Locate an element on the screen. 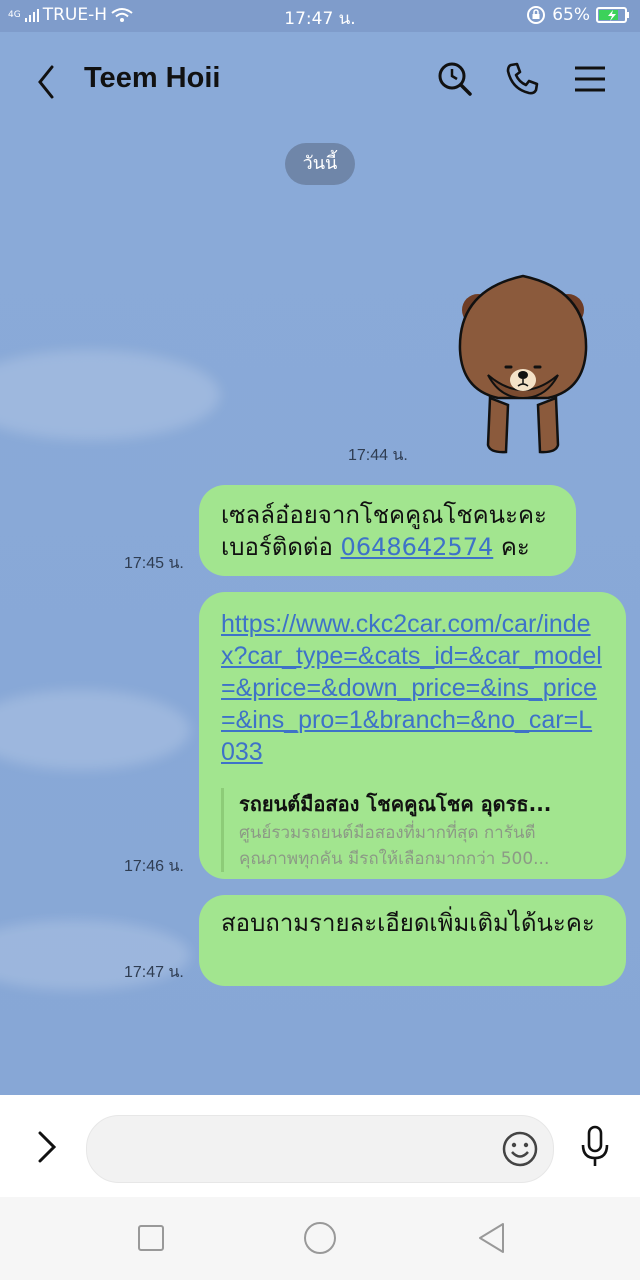  message-time: 17:47 น. is located at coordinates (154, 972).